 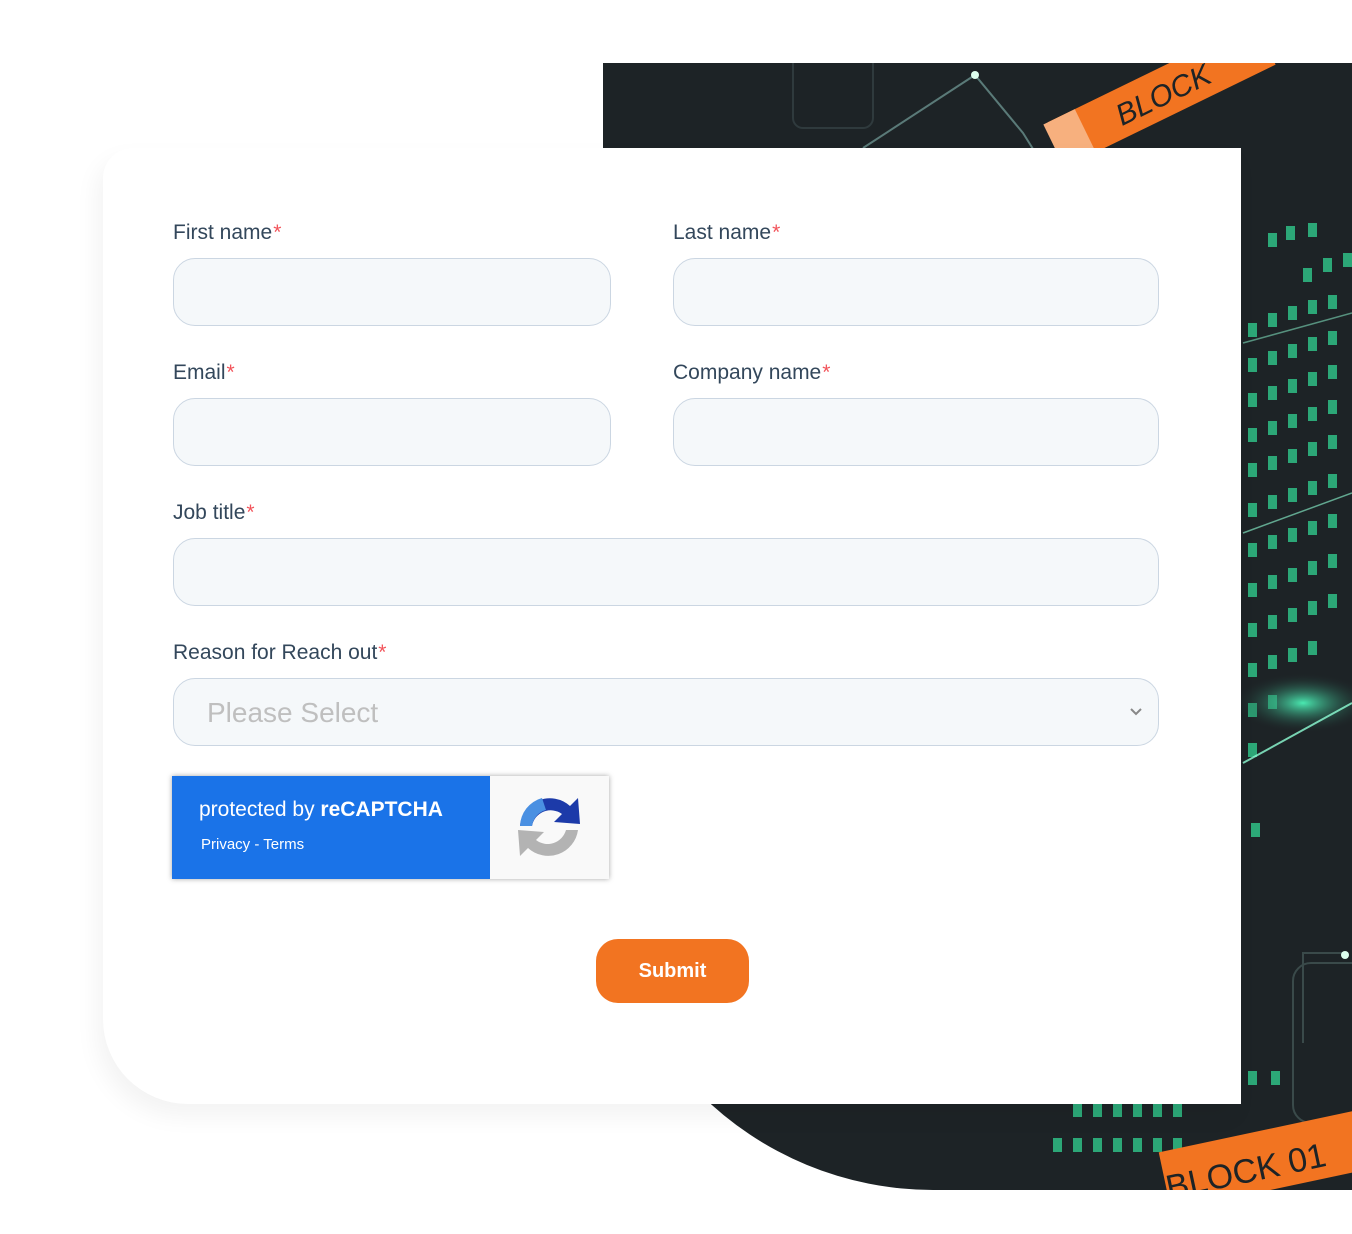 I want to click on recaptcha-privacy-link: Privacy, so click(x=225, y=844).